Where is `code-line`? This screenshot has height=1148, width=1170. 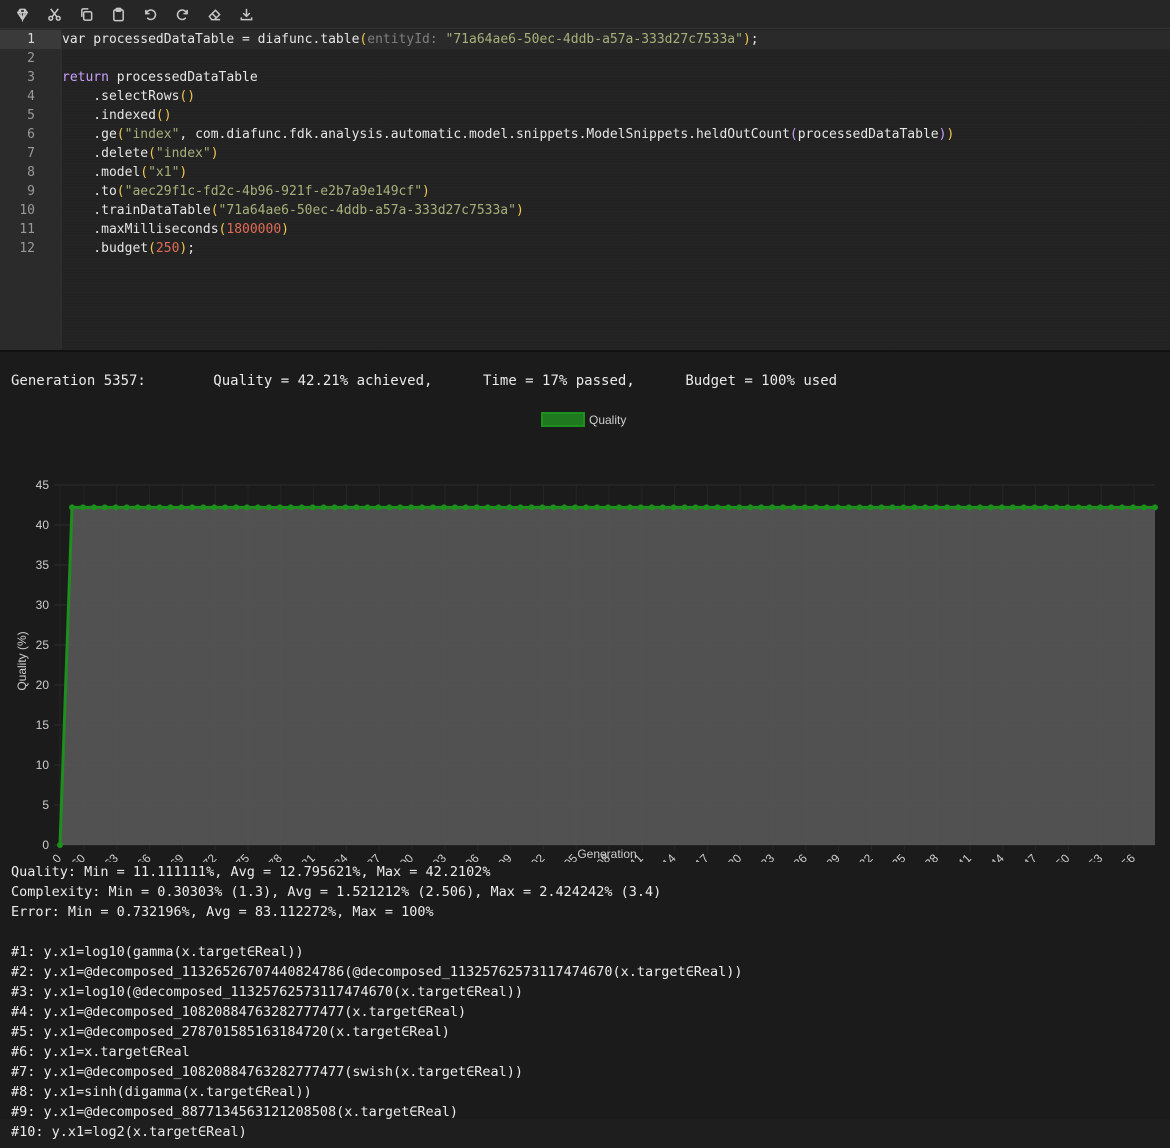 code-line is located at coordinates (616, 58).